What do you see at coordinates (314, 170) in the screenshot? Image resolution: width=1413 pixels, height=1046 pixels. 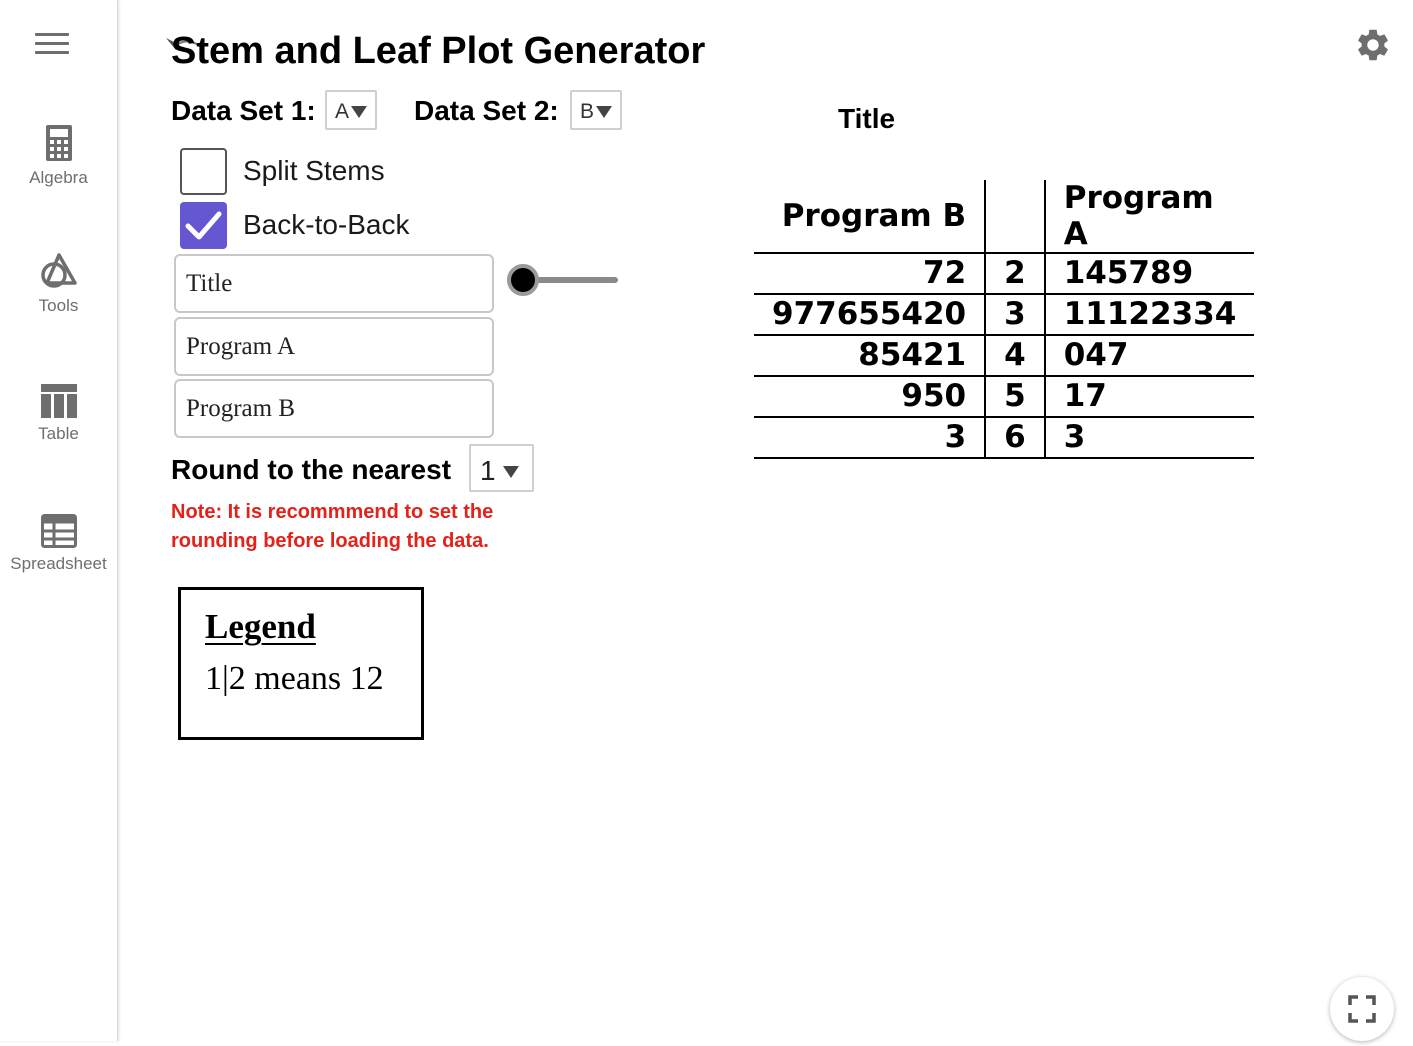 I see `split-stems-label: Split Stems` at bounding box center [314, 170].